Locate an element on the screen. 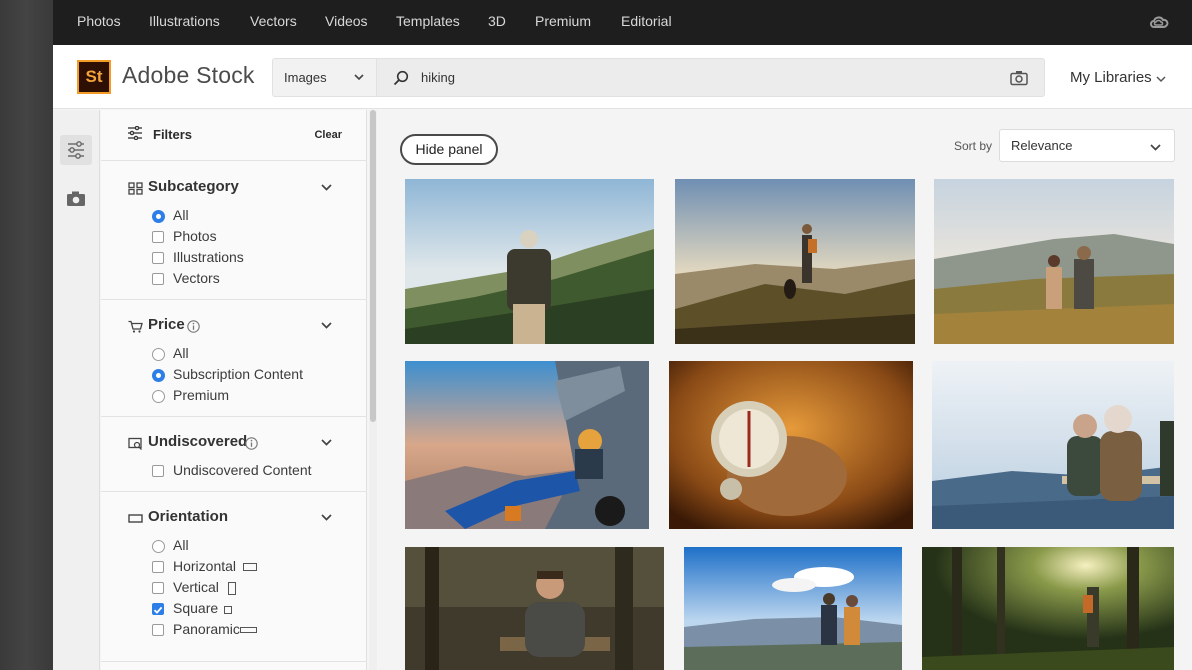  subcategory-title: Subcategory is located at coordinates (193, 186).